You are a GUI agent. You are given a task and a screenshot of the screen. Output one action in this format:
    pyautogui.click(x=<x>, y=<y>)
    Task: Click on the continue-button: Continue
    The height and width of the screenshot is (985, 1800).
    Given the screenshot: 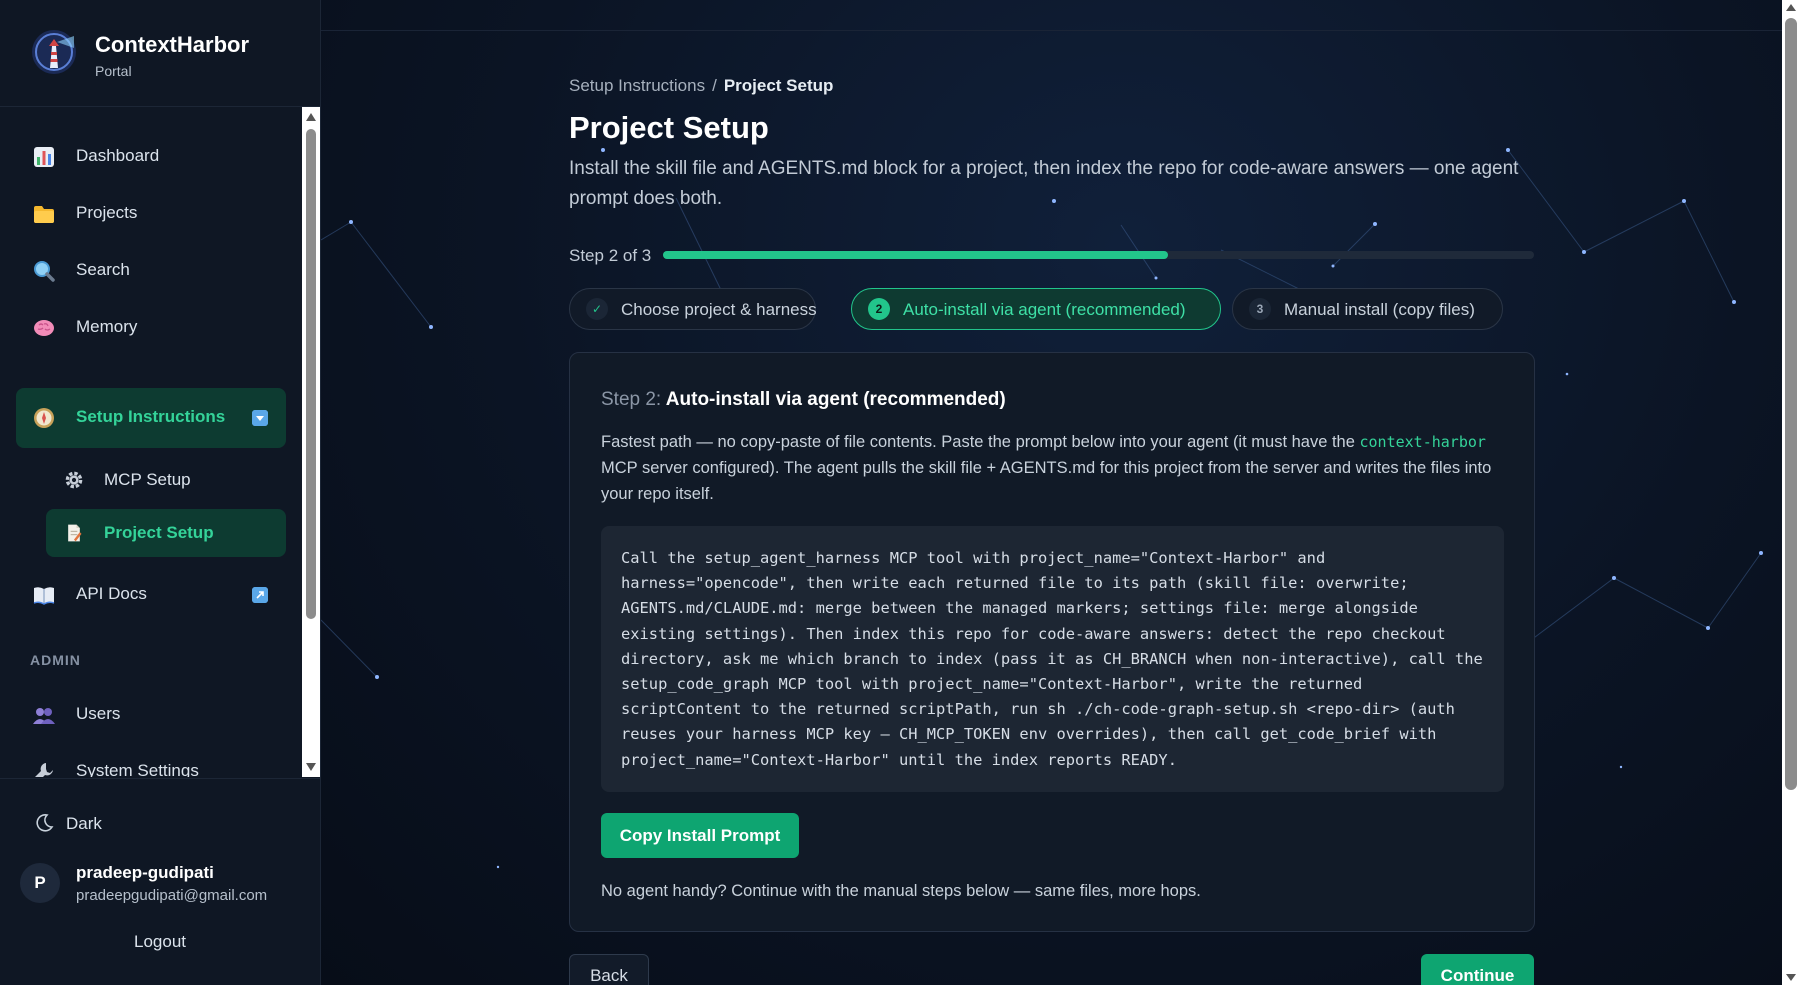 What is the action you would take?
    pyautogui.click(x=1477, y=969)
    